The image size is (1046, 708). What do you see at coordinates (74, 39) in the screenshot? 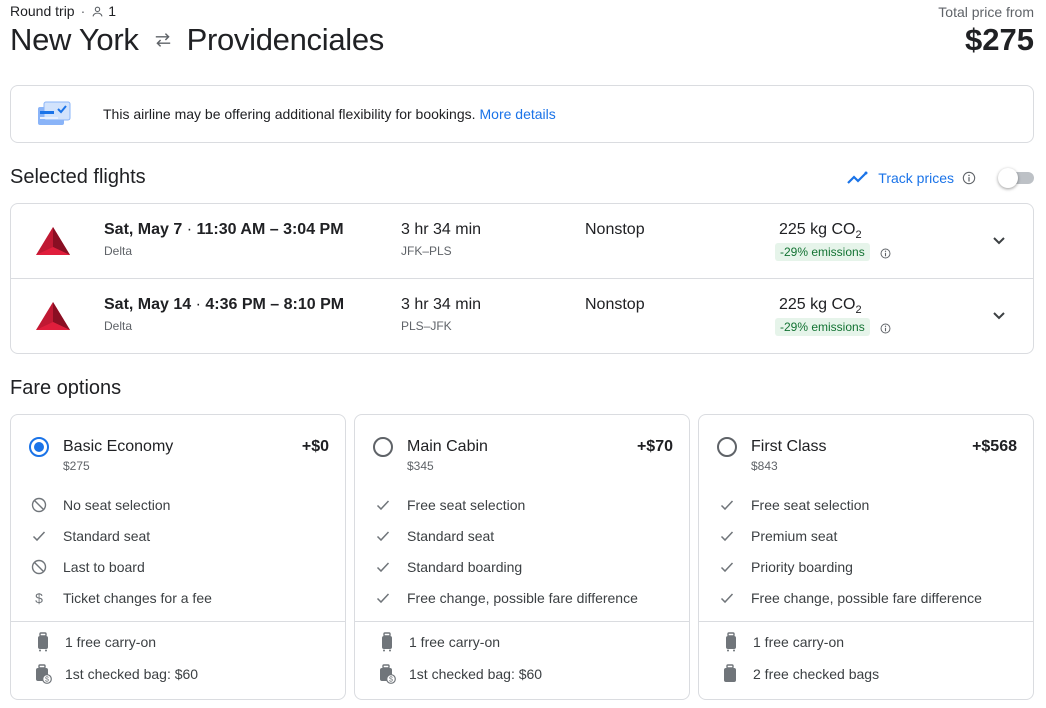
I see `origin-city: New York` at bounding box center [74, 39].